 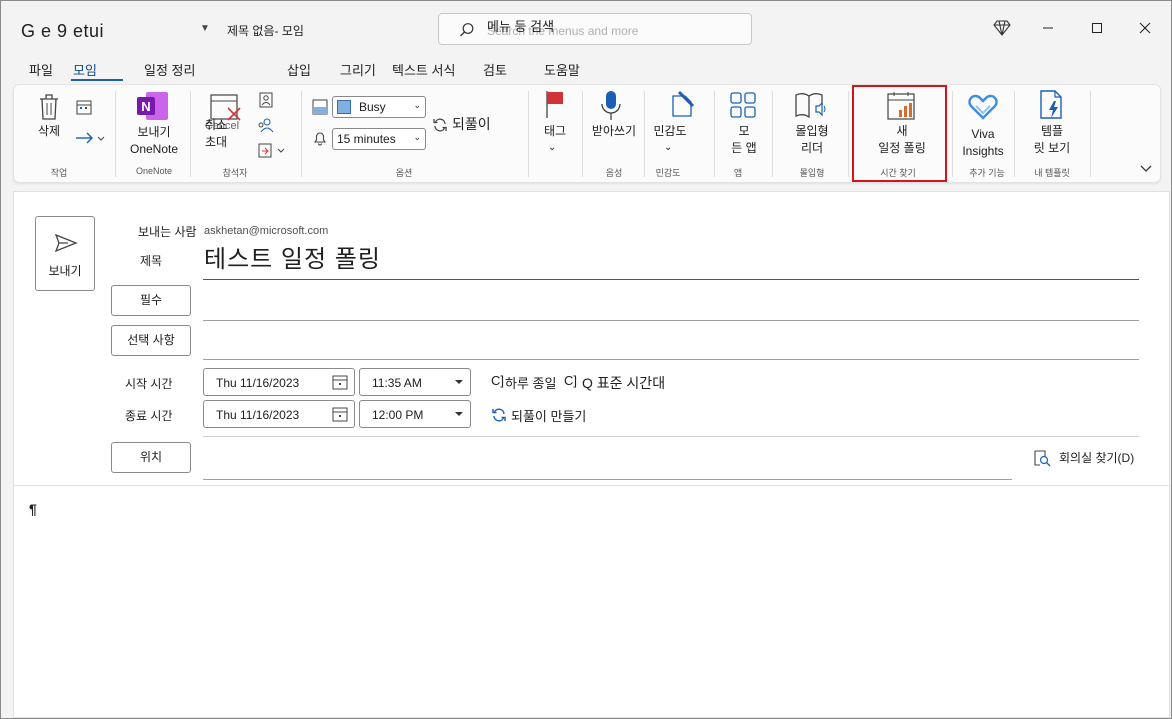 I want to click on end-time-select: 12:00 PM, so click(x=415, y=414).